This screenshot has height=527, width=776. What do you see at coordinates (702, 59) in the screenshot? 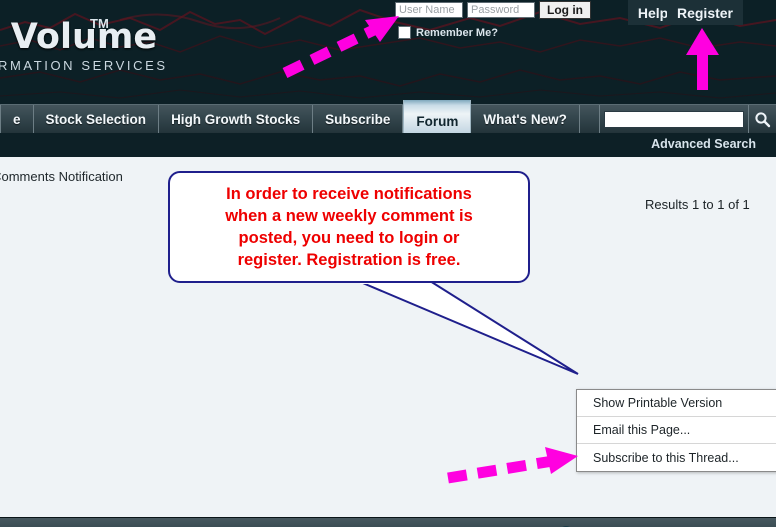
I see `arrow-to-register-button` at bounding box center [702, 59].